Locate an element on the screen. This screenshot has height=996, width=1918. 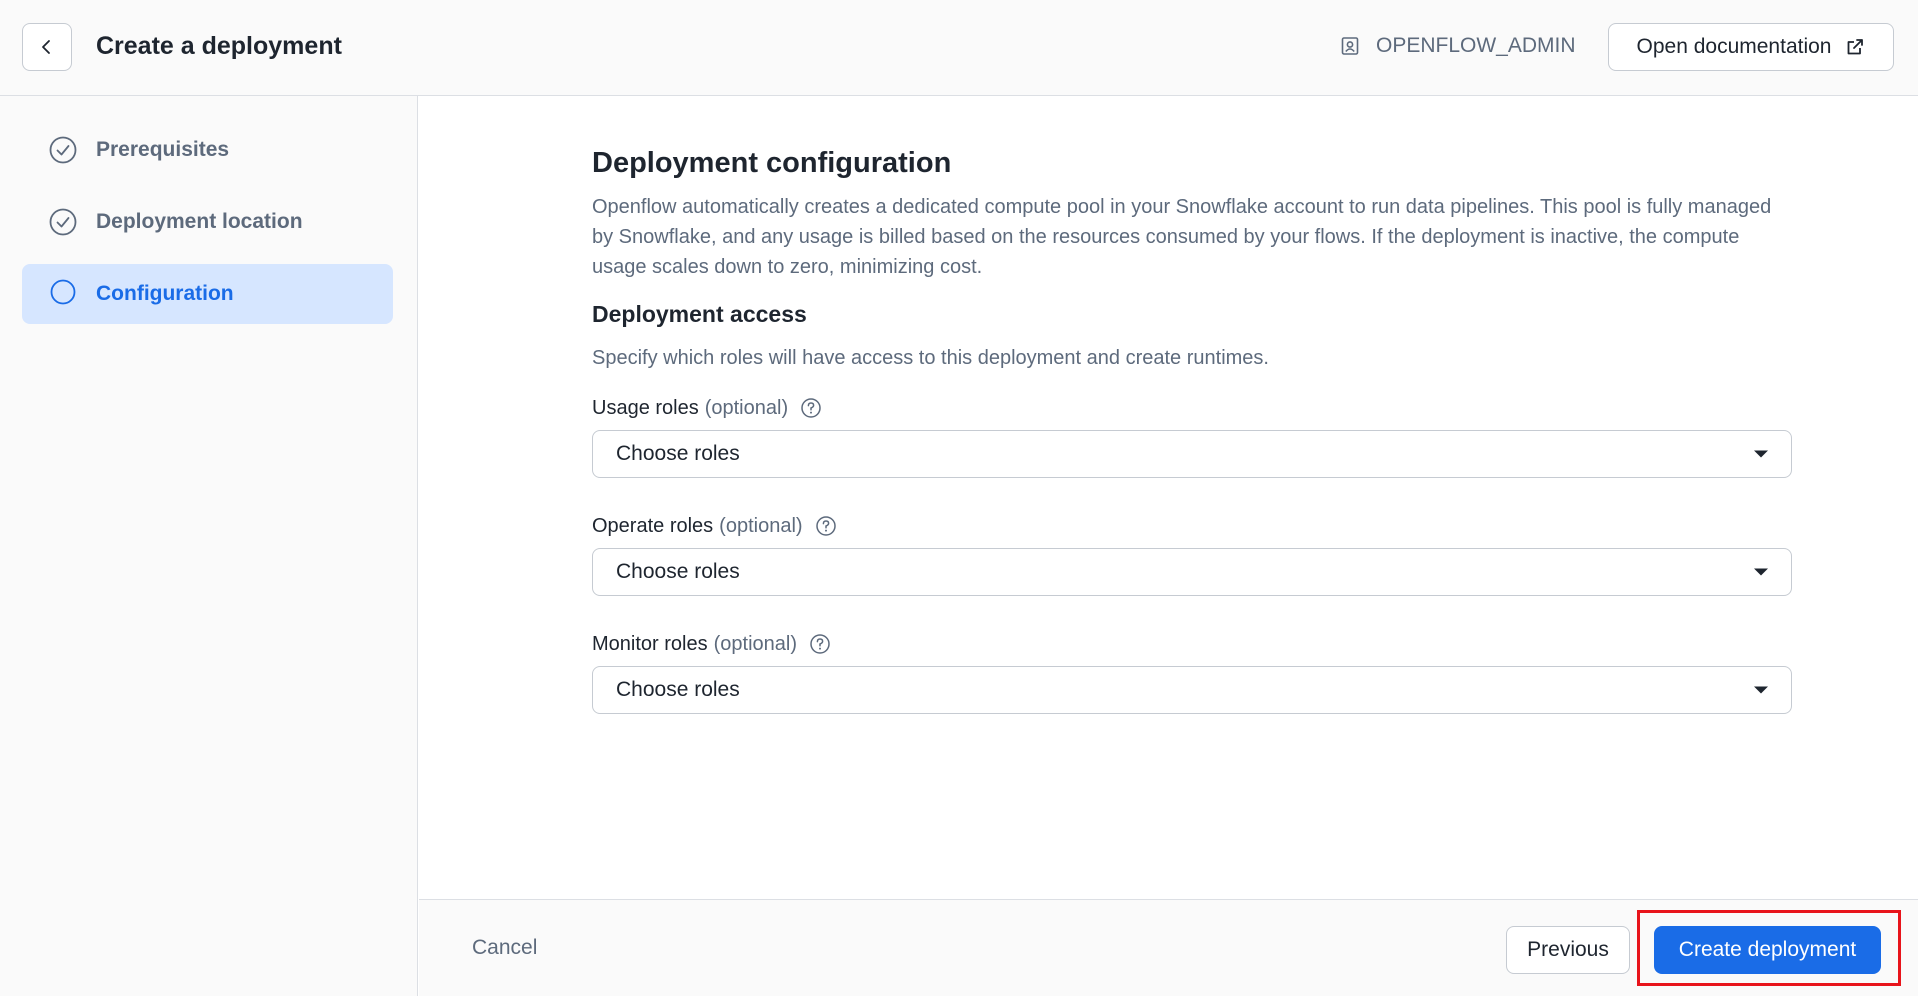
step-label: Deployment location is located at coordinates (199, 221).